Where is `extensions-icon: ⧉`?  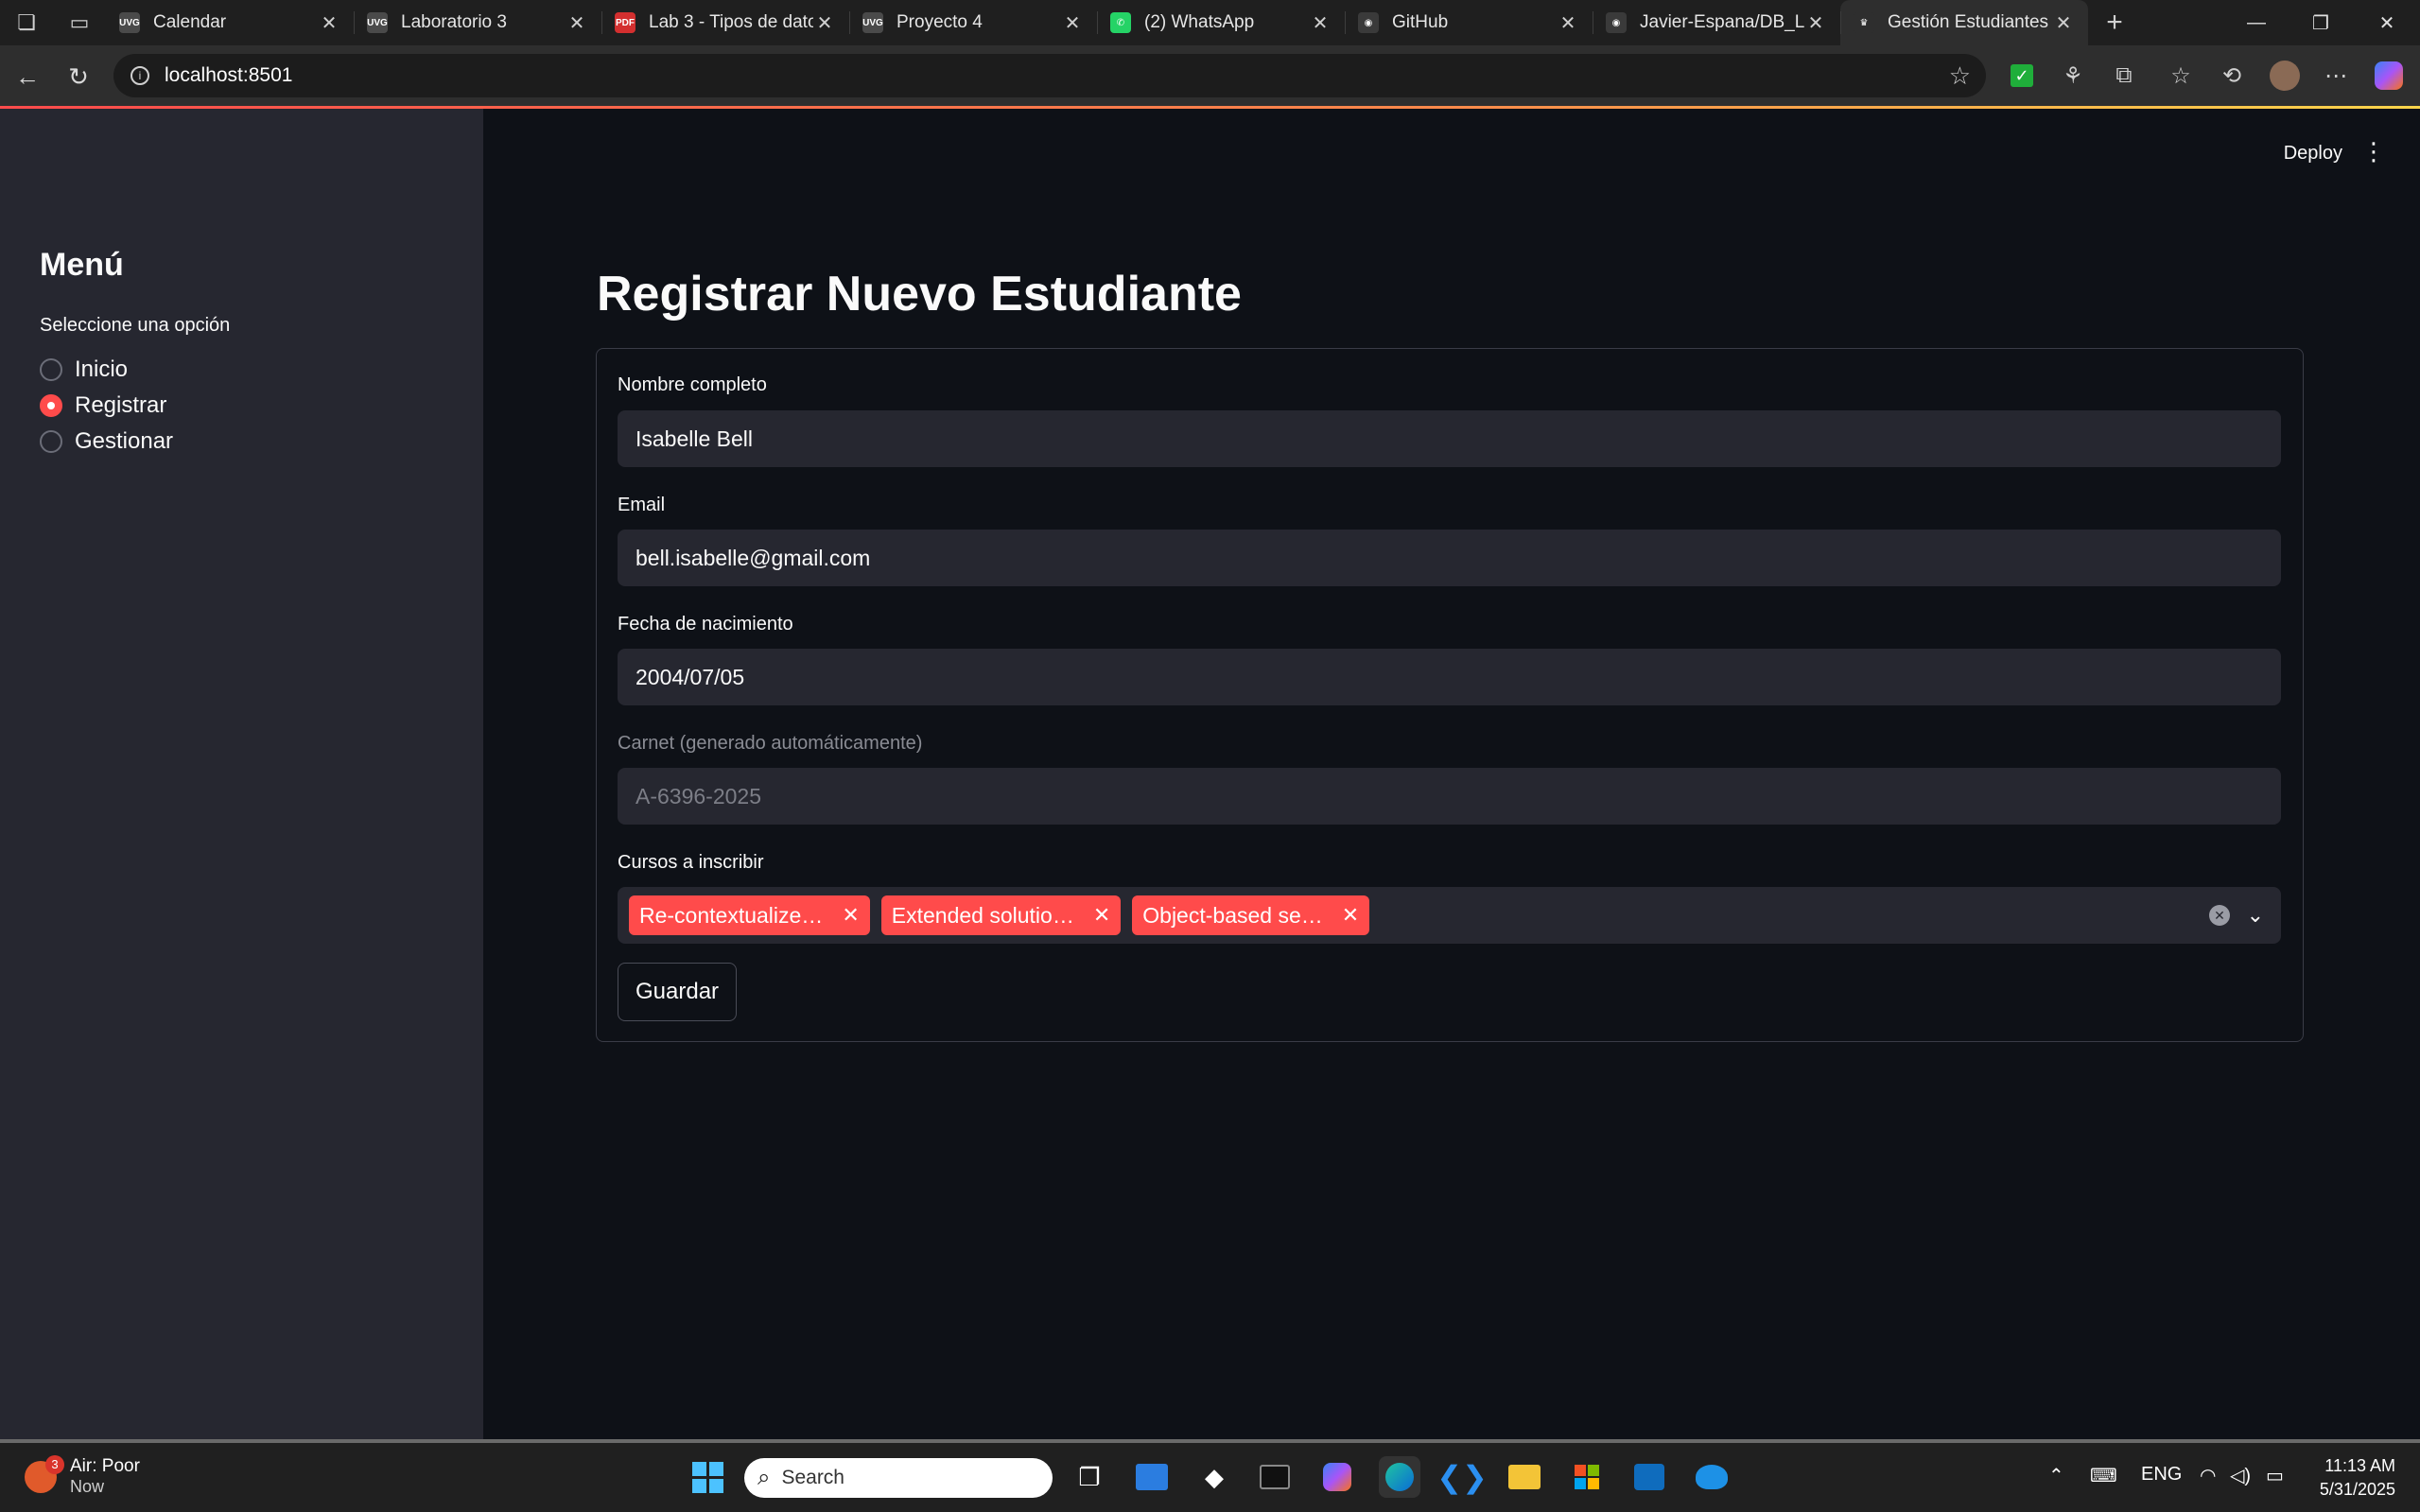
extensions-icon: ⧉ is located at coordinates (2124, 76).